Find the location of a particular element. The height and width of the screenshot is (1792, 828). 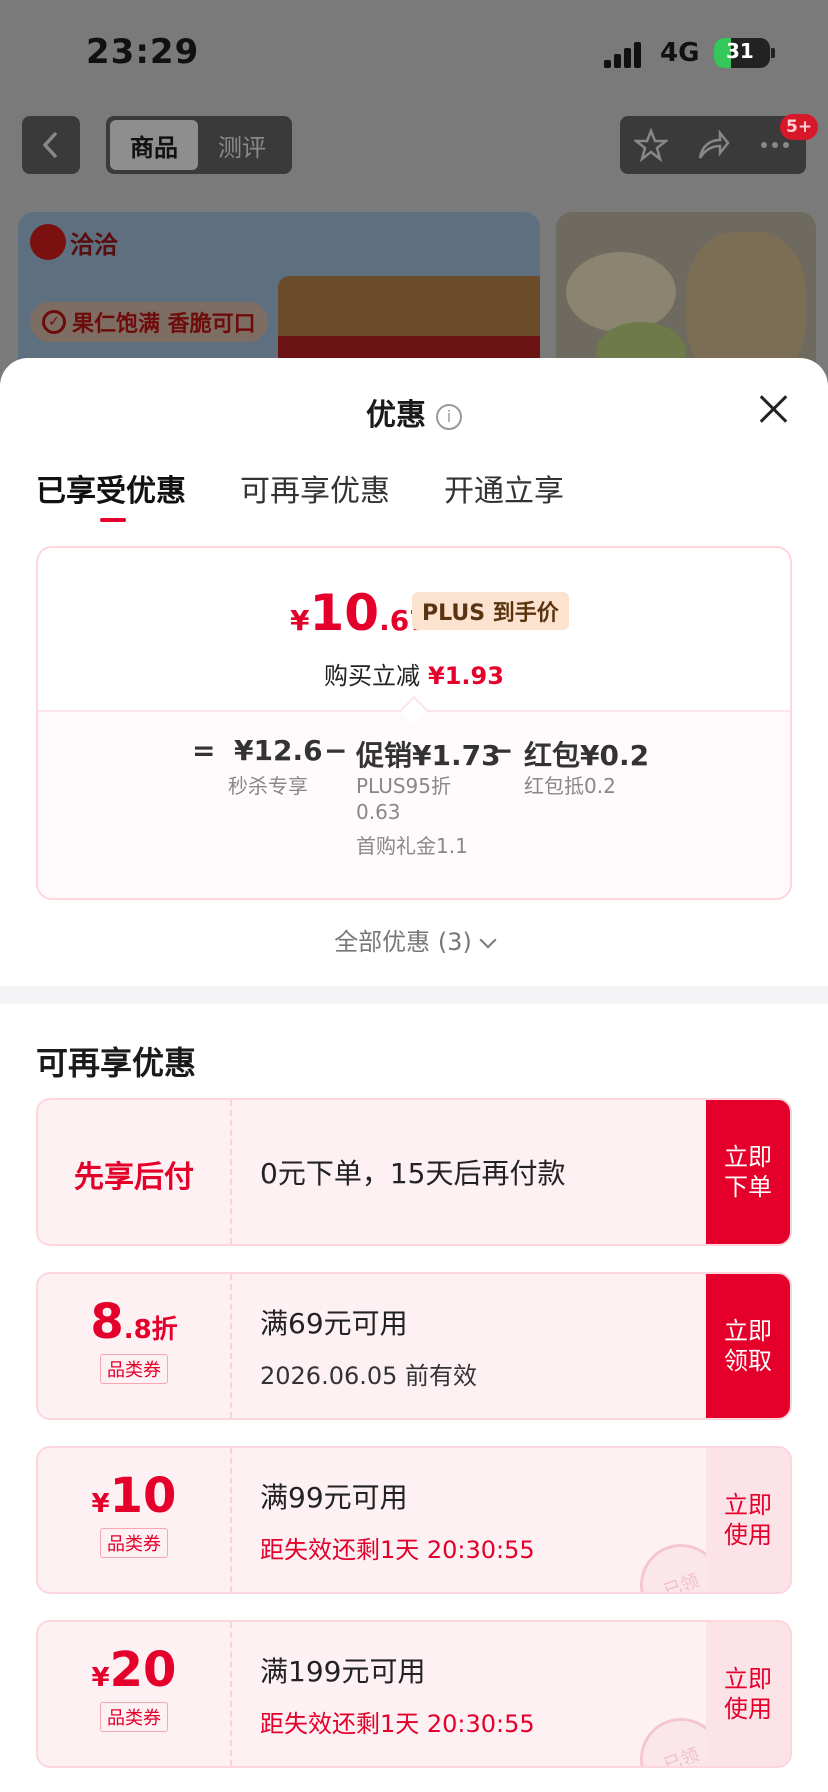

tab-available: 可再享优惠 is located at coordinates (315, 488).